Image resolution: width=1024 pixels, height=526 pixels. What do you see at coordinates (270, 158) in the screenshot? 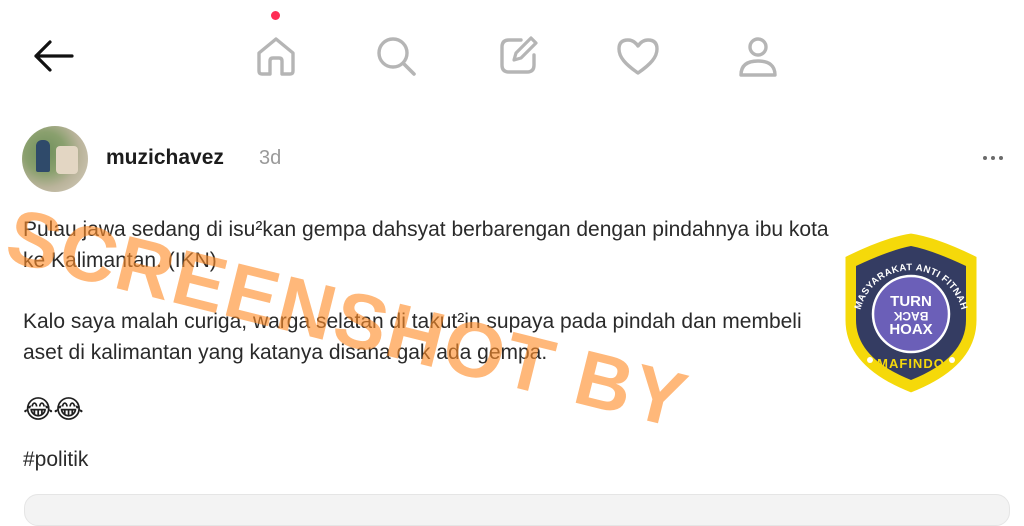
I see `post-time: 3d` at bounding box center [270, 158].